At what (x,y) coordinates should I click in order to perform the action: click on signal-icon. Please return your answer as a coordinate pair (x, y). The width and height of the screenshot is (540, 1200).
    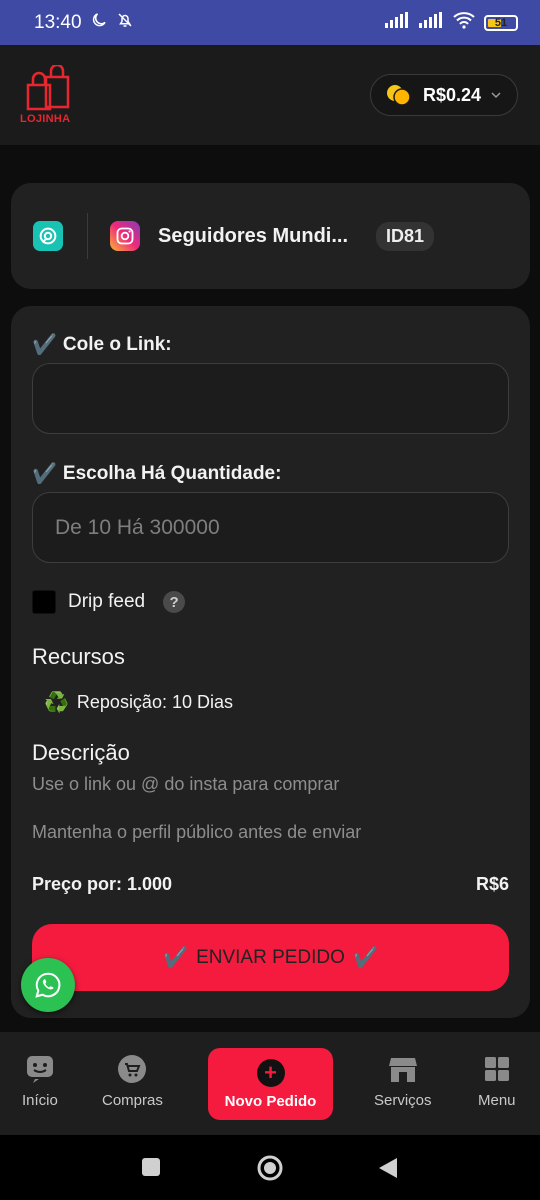
    Looking at the image, I should click on (397, 22).